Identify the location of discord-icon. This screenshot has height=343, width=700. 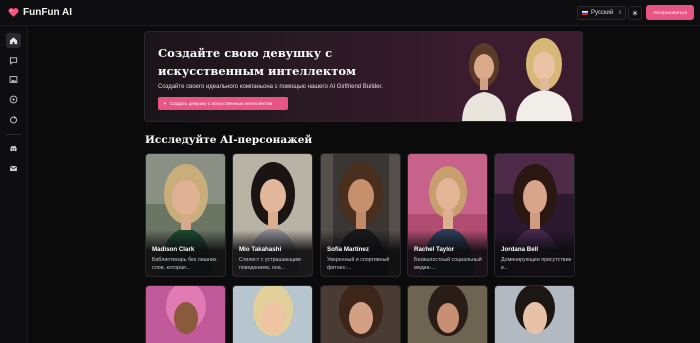
(13, 148).